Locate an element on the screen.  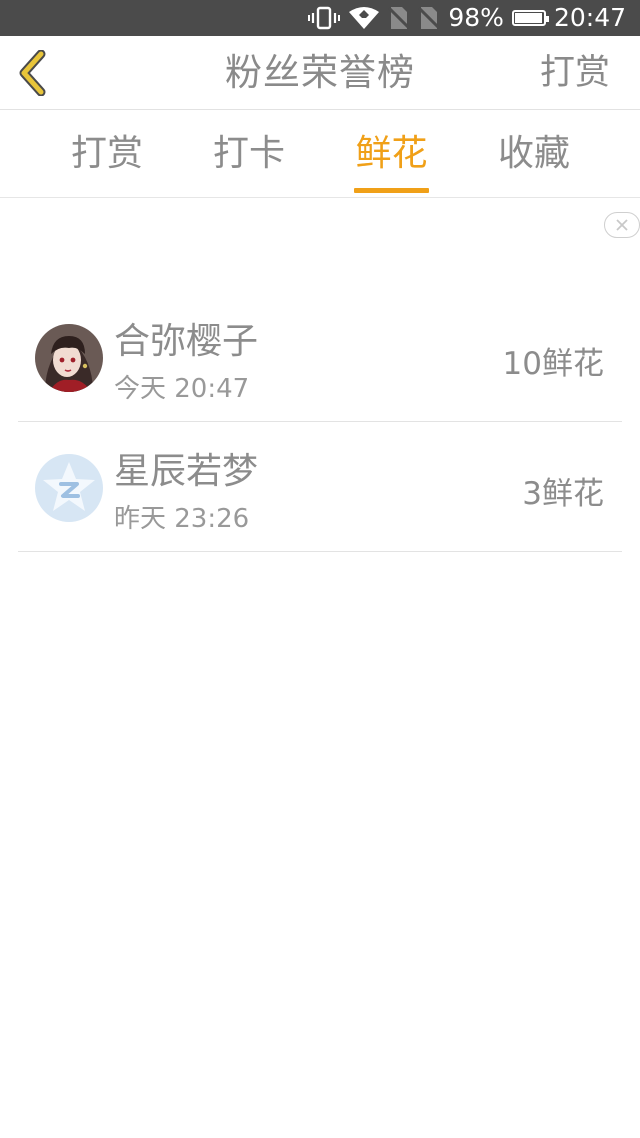
tab-label: 打卡 is located at coordinates (248, 153).